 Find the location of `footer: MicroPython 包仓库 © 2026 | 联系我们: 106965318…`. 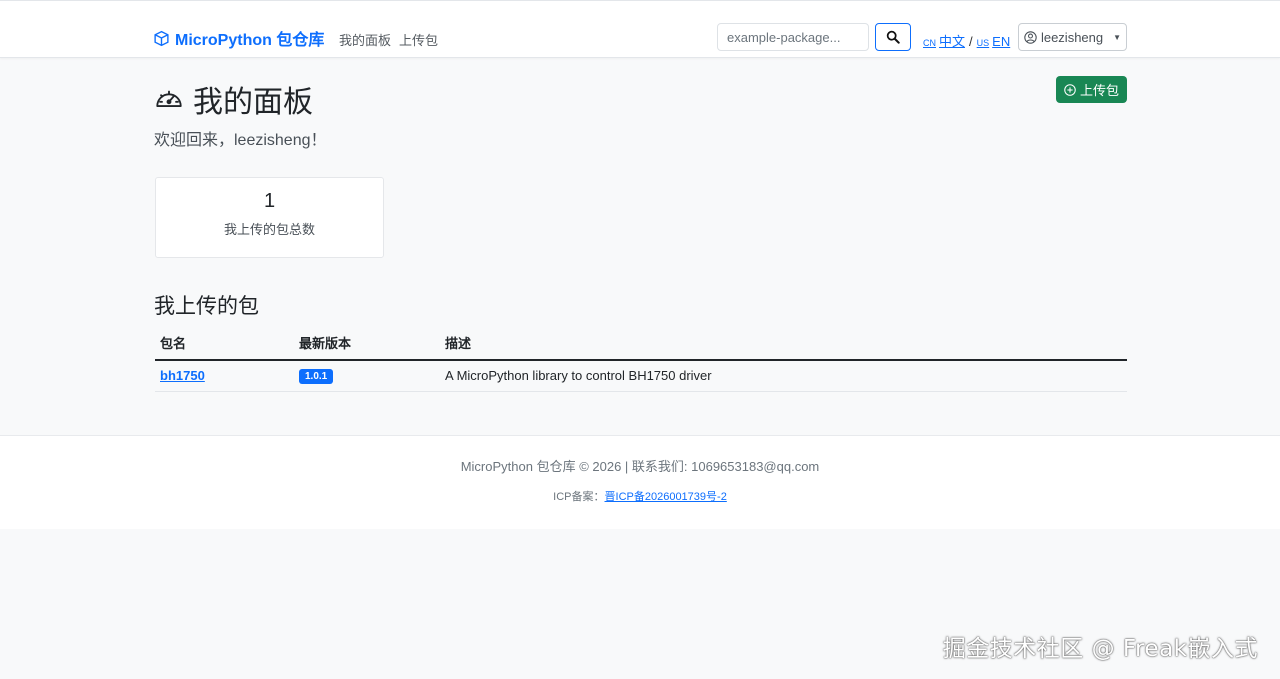

footer: MicroPython 包仓库 © 2026 | 联系我们: 106965318… is located at coordinates (640, 482).